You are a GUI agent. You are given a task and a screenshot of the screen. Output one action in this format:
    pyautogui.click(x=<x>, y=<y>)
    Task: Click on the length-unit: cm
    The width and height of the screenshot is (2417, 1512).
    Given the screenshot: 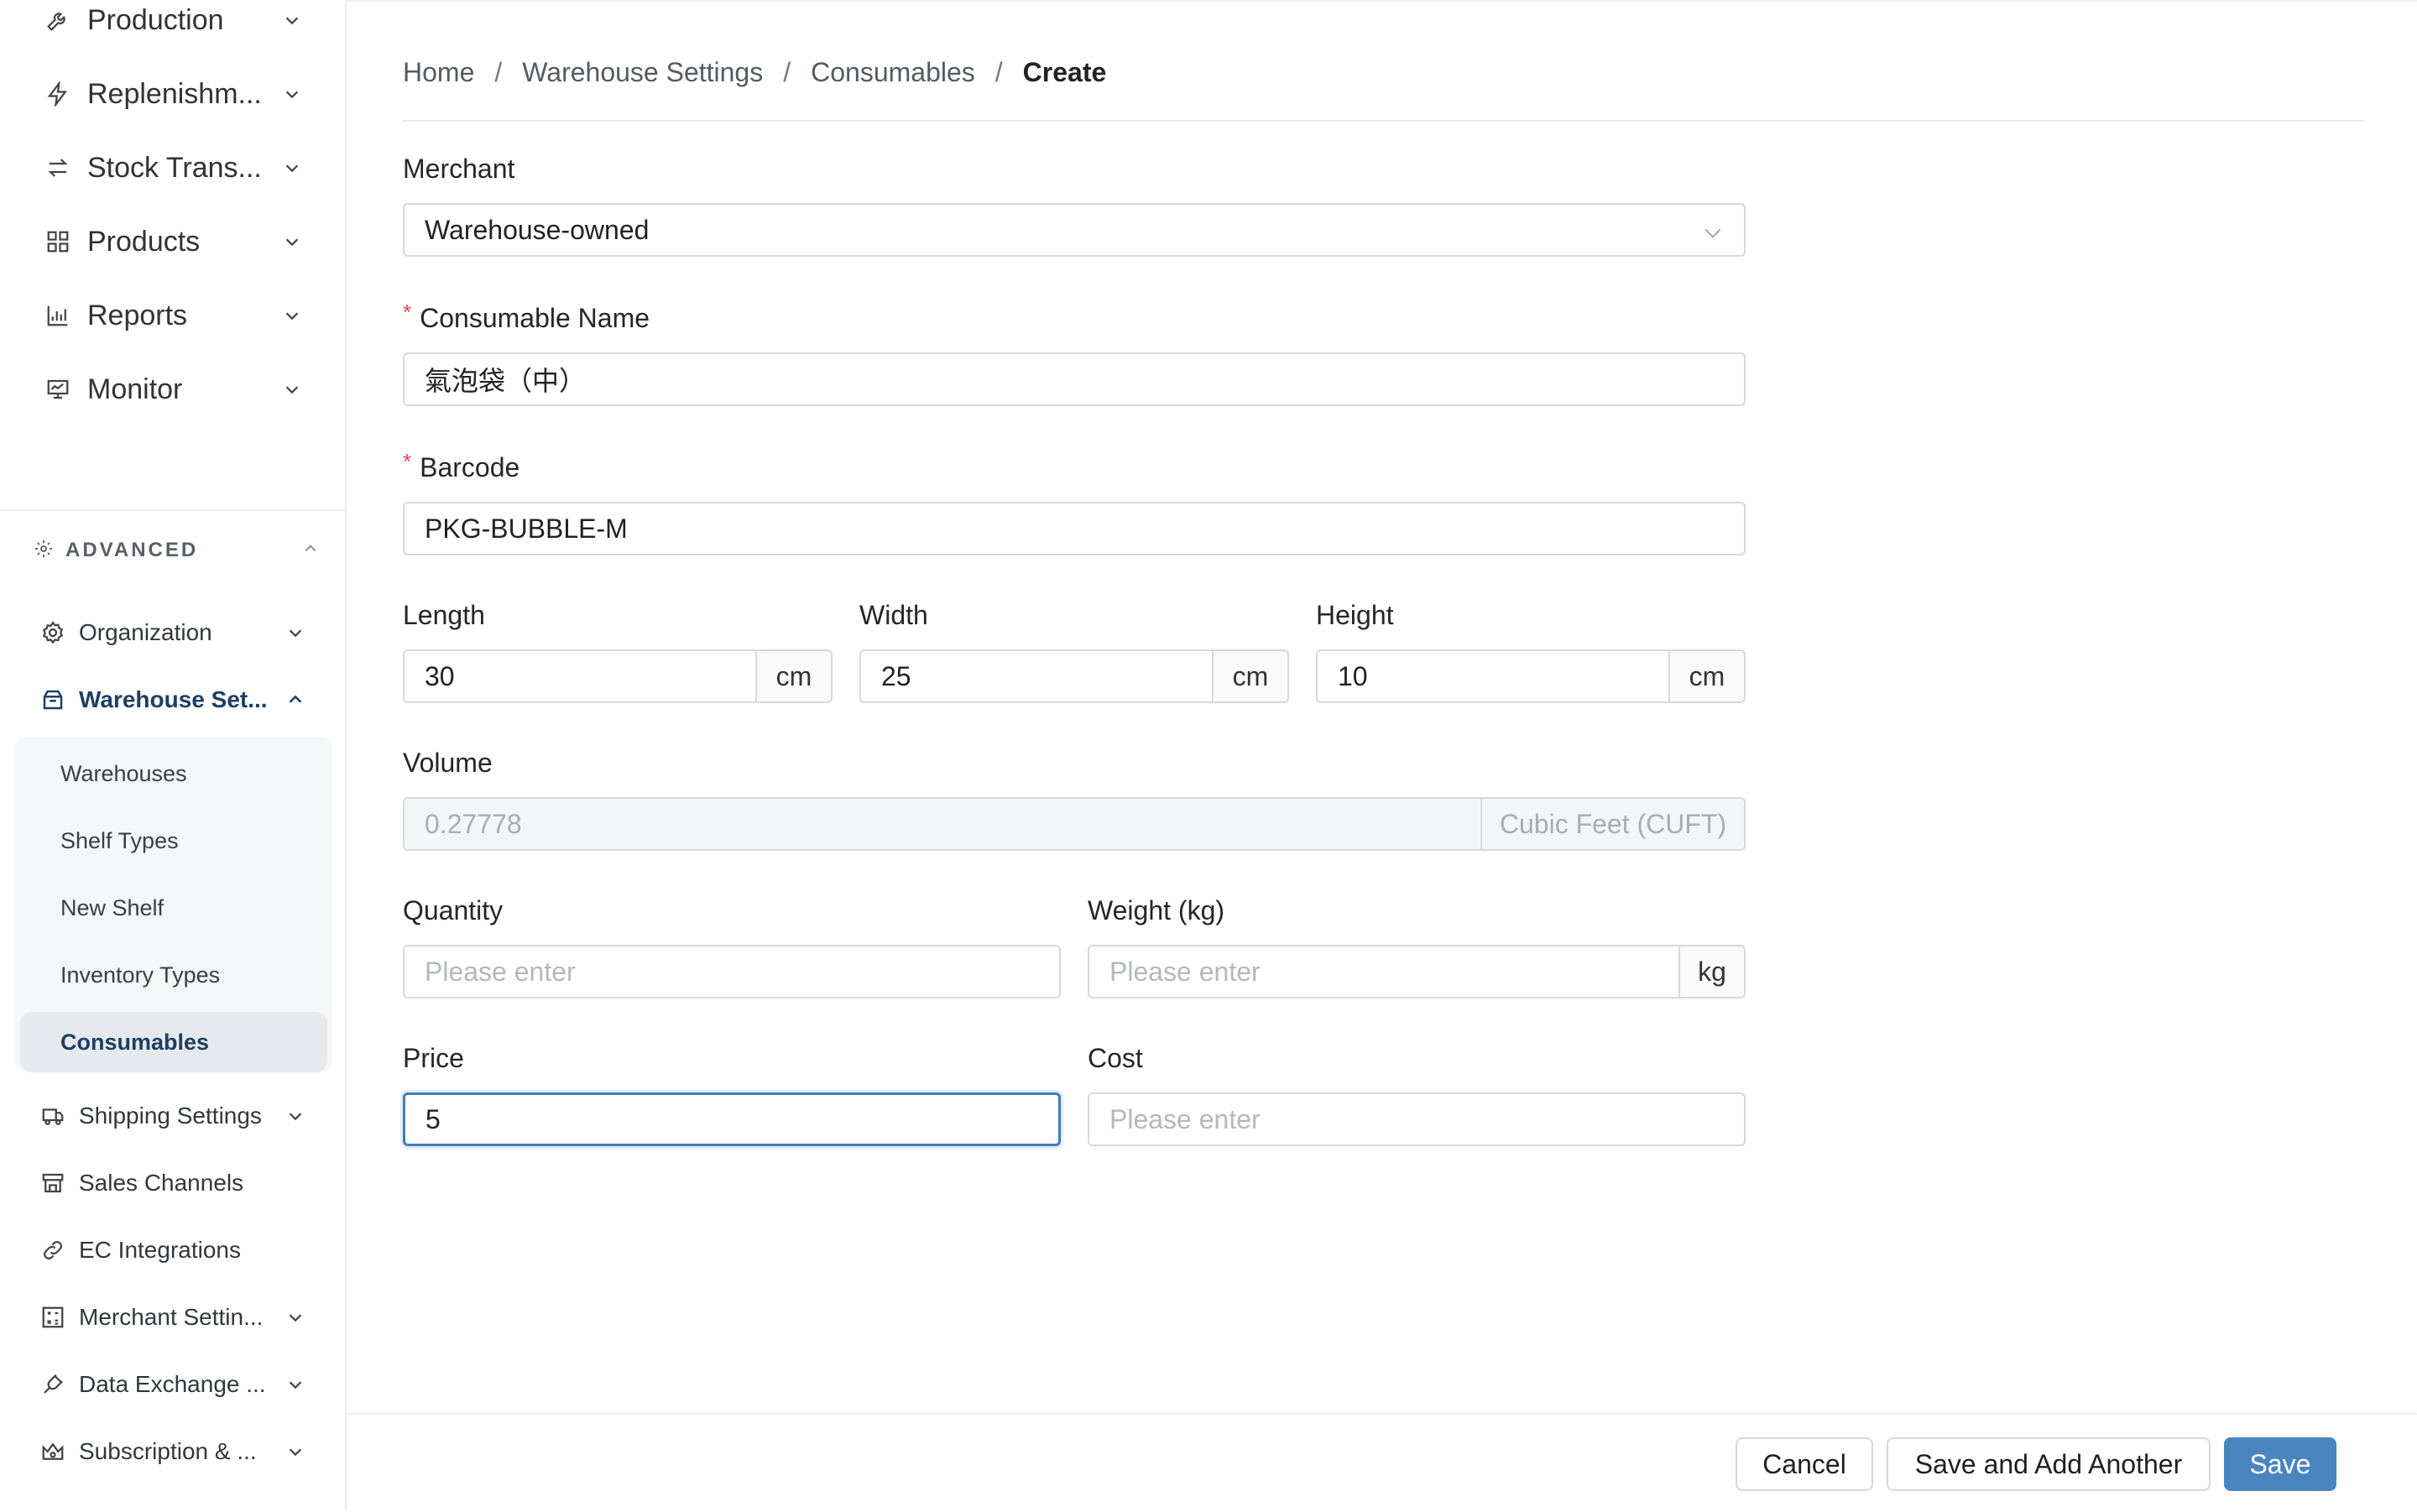 What is the action you would take?
    pyautogui.click(x=794, y=676)
    